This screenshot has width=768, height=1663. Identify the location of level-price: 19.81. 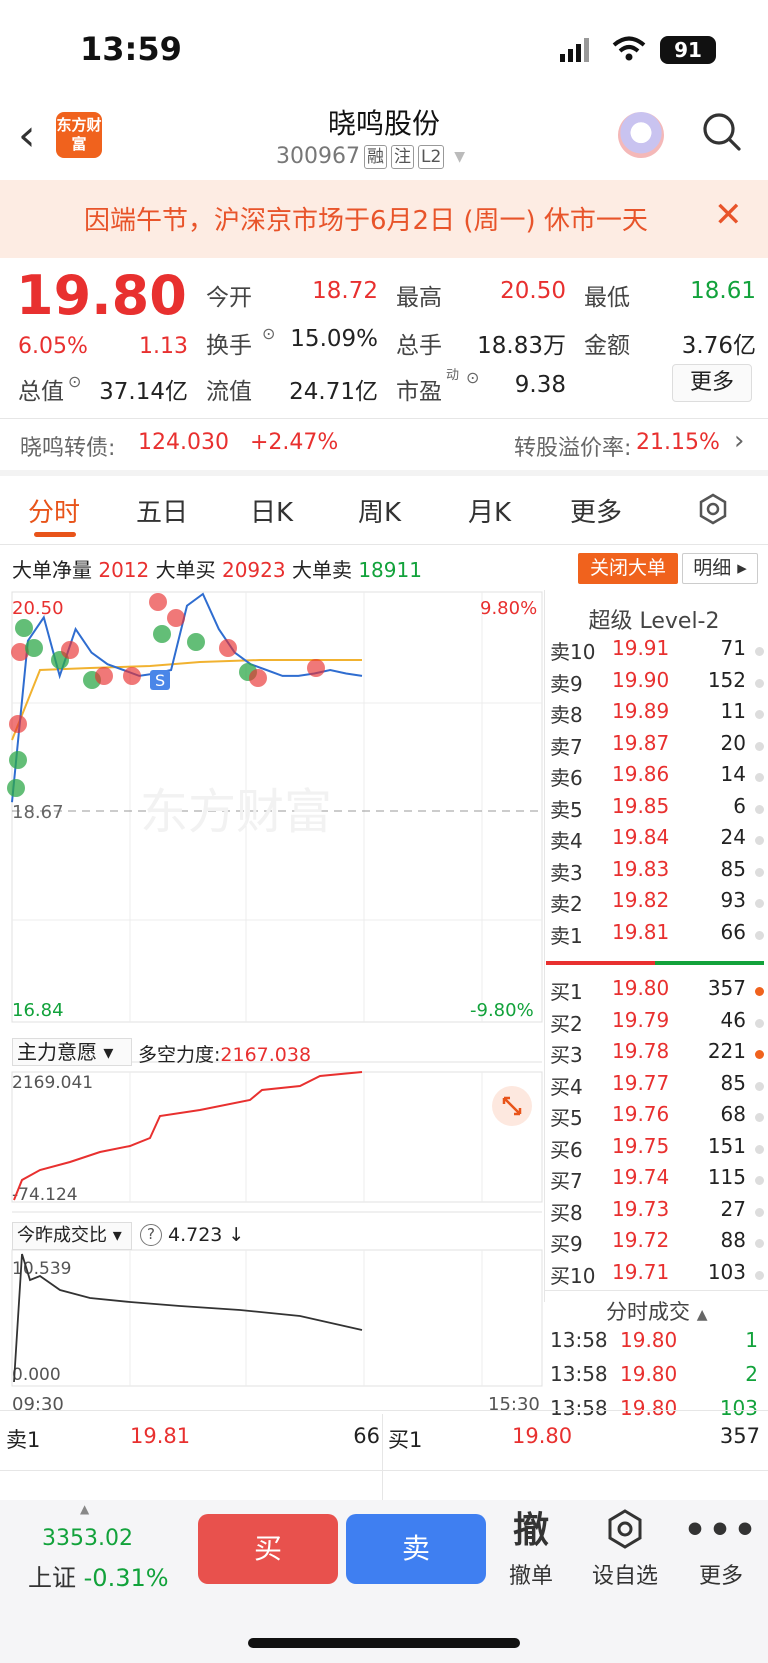
(641, 931).